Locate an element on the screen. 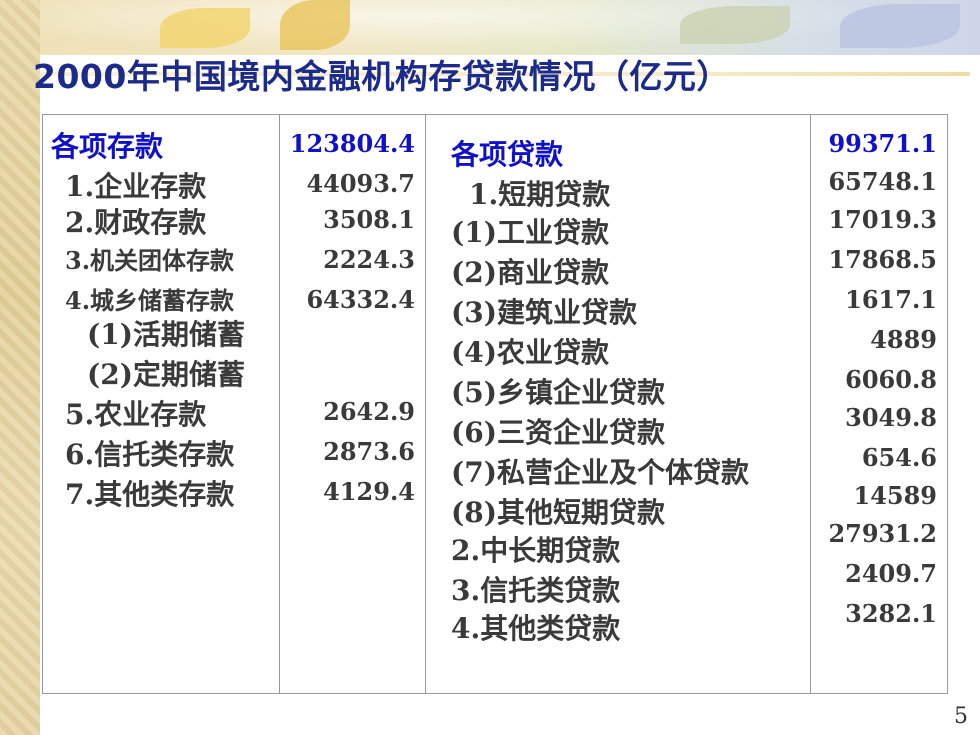  loan-item-value: 65748.1 is located at coordinates (882, 181).